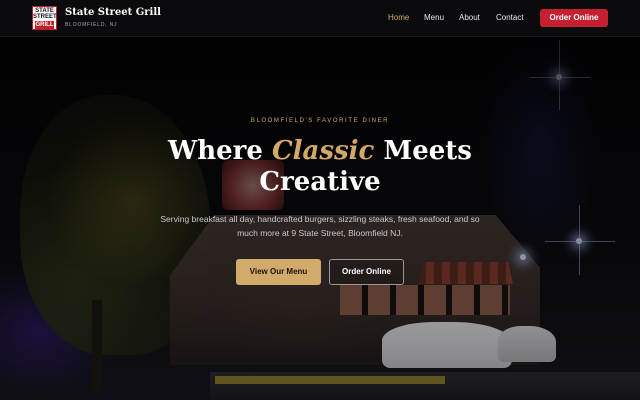 The image size is (640, 400). What do you see at coordinates (469, 17) in the screenshot?
I see `nav-about: About` at bounding box center [469, 17].